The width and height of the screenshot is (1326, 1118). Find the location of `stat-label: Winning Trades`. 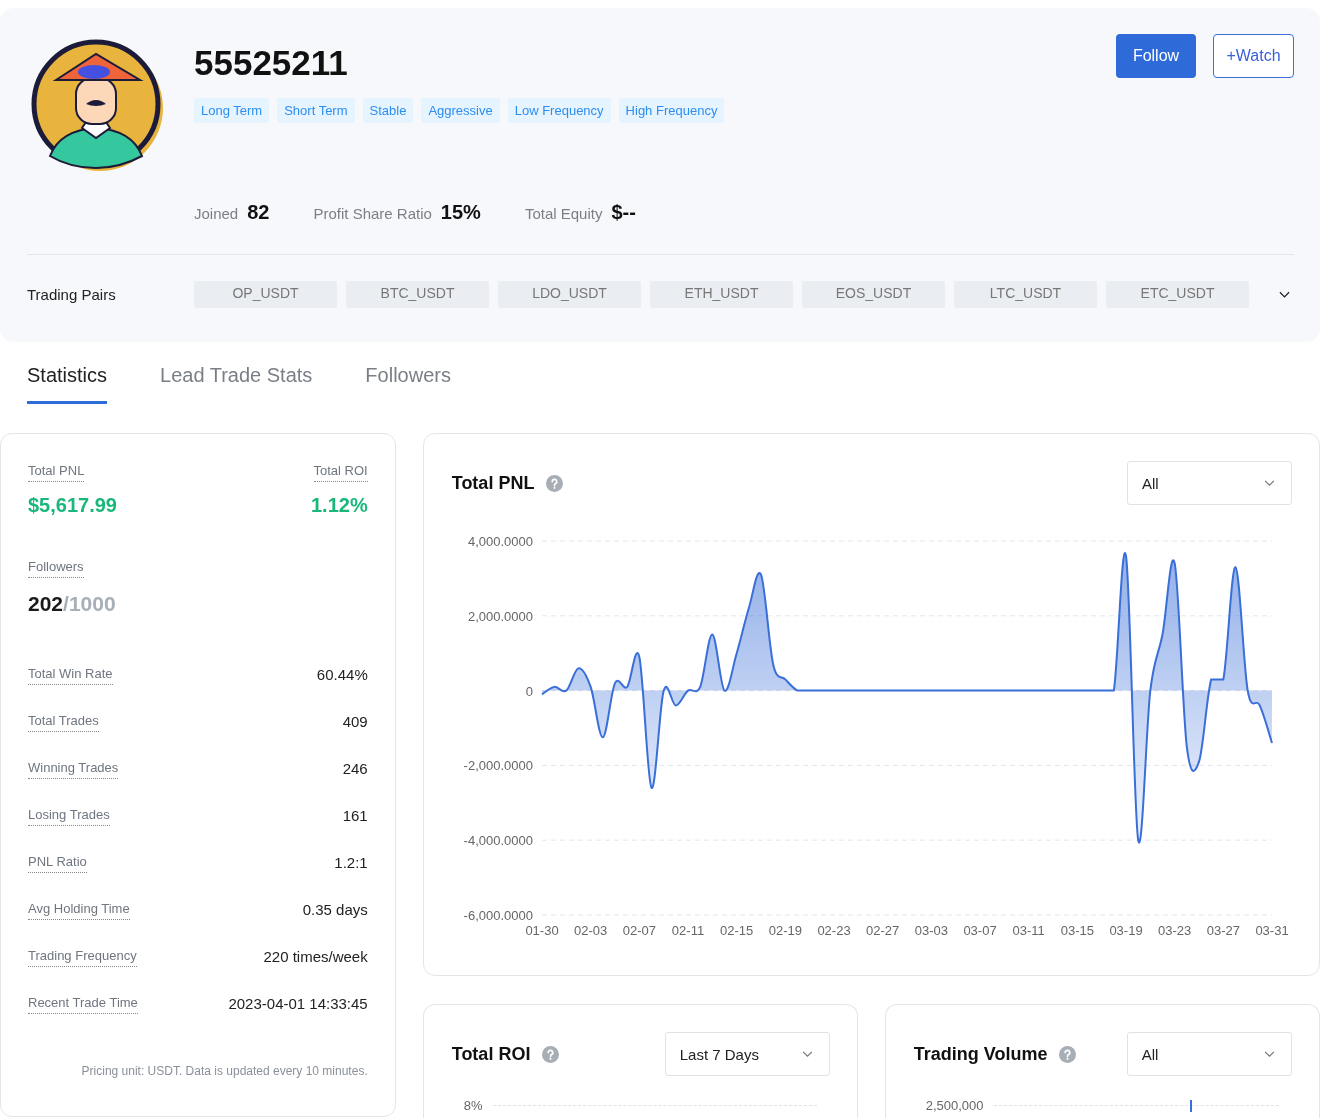

stat-label: Winning Trades is located at coordinates (73, 769).